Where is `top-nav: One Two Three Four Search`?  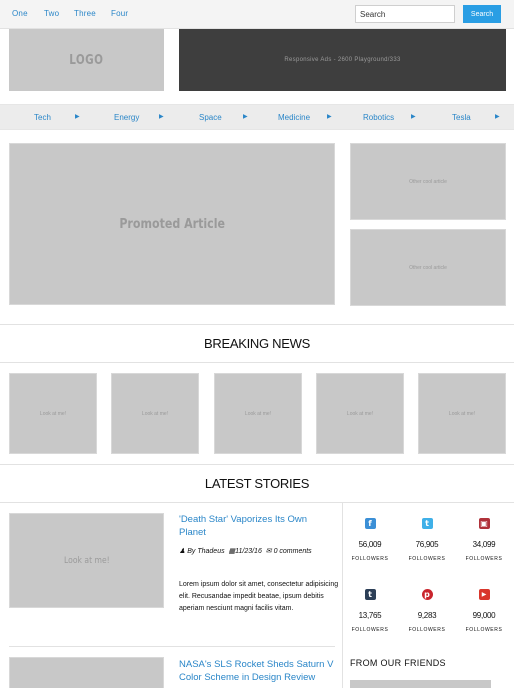 top-nav: One Two Three Four Search is located at coordinates (257, 14).